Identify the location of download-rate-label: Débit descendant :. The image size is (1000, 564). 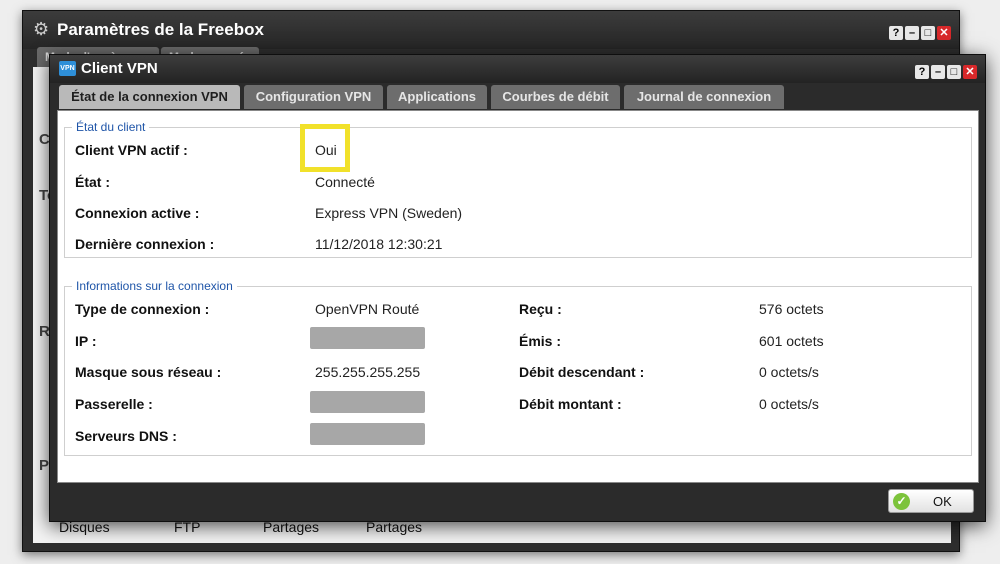
(582, 372).